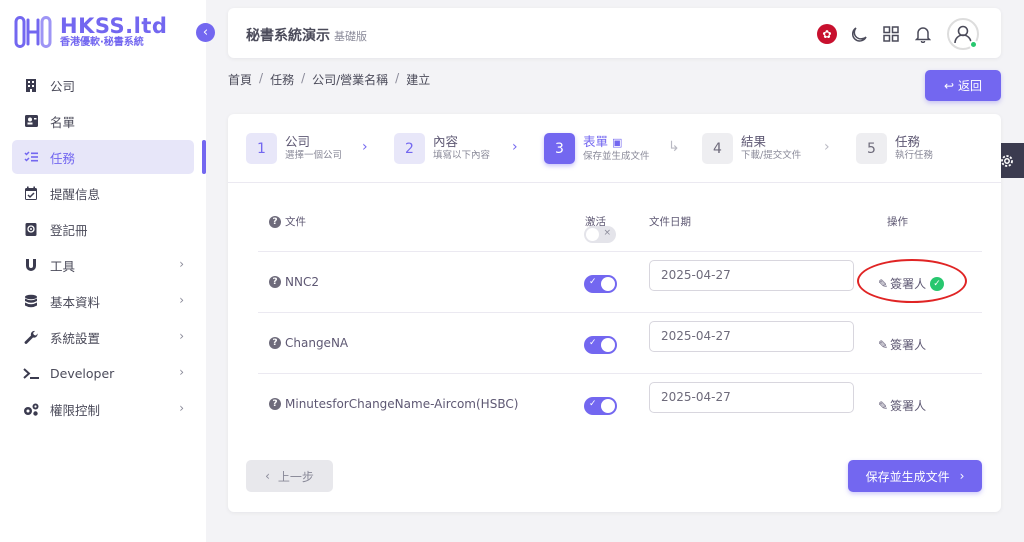 This screenshot has width=1024, height=542. Describe the element at coordinates (302, 282) in the screenshot. I see `document-name: NNC2` at that location.